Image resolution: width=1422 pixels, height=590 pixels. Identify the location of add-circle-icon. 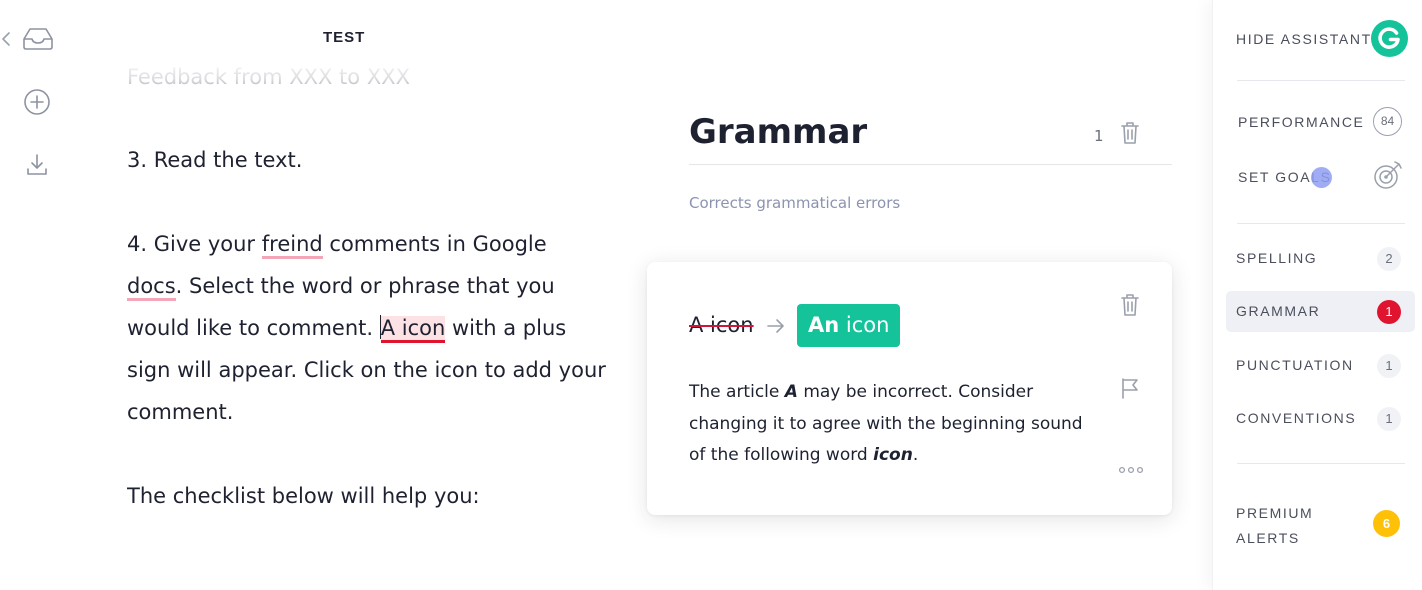
(37, 102).